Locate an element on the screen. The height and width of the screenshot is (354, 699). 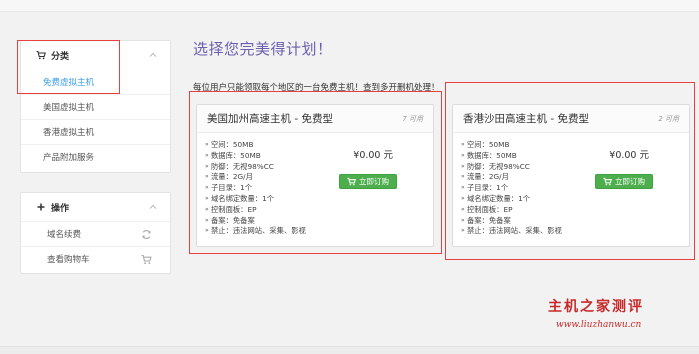
actions-header-label: 操作 is located at coordinates (60, 208).